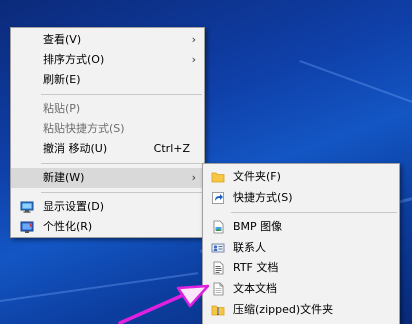 The width and height of the screenshot is (412, 324). What do you see at coordinates (107, 40) in the screenshot?
I see `menu-item-view: 查看(V) ›` at bounding box center [107, 40].